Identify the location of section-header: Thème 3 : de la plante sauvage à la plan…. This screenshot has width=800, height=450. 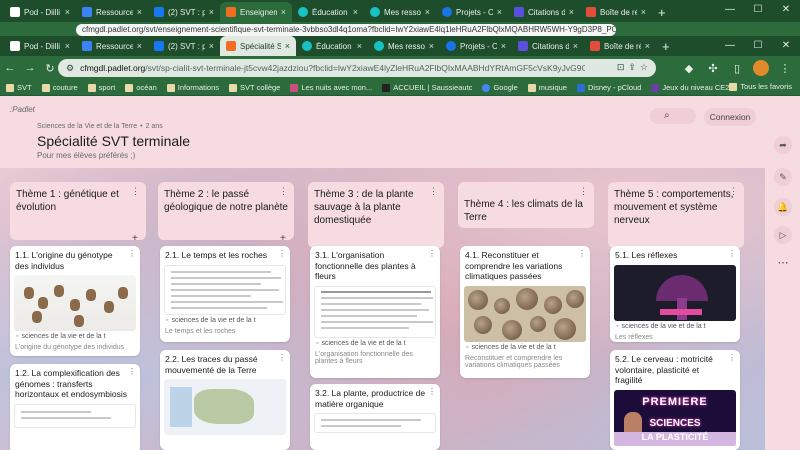
(376, 215).